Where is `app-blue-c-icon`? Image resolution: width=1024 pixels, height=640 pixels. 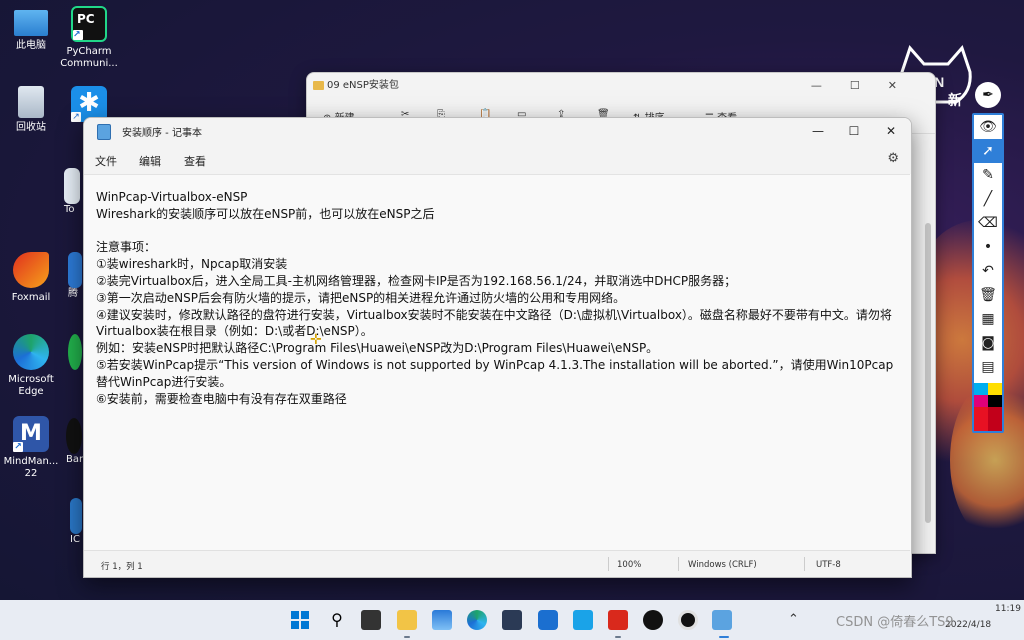 app-blue-c-icon is located at coordinates (548, 620).